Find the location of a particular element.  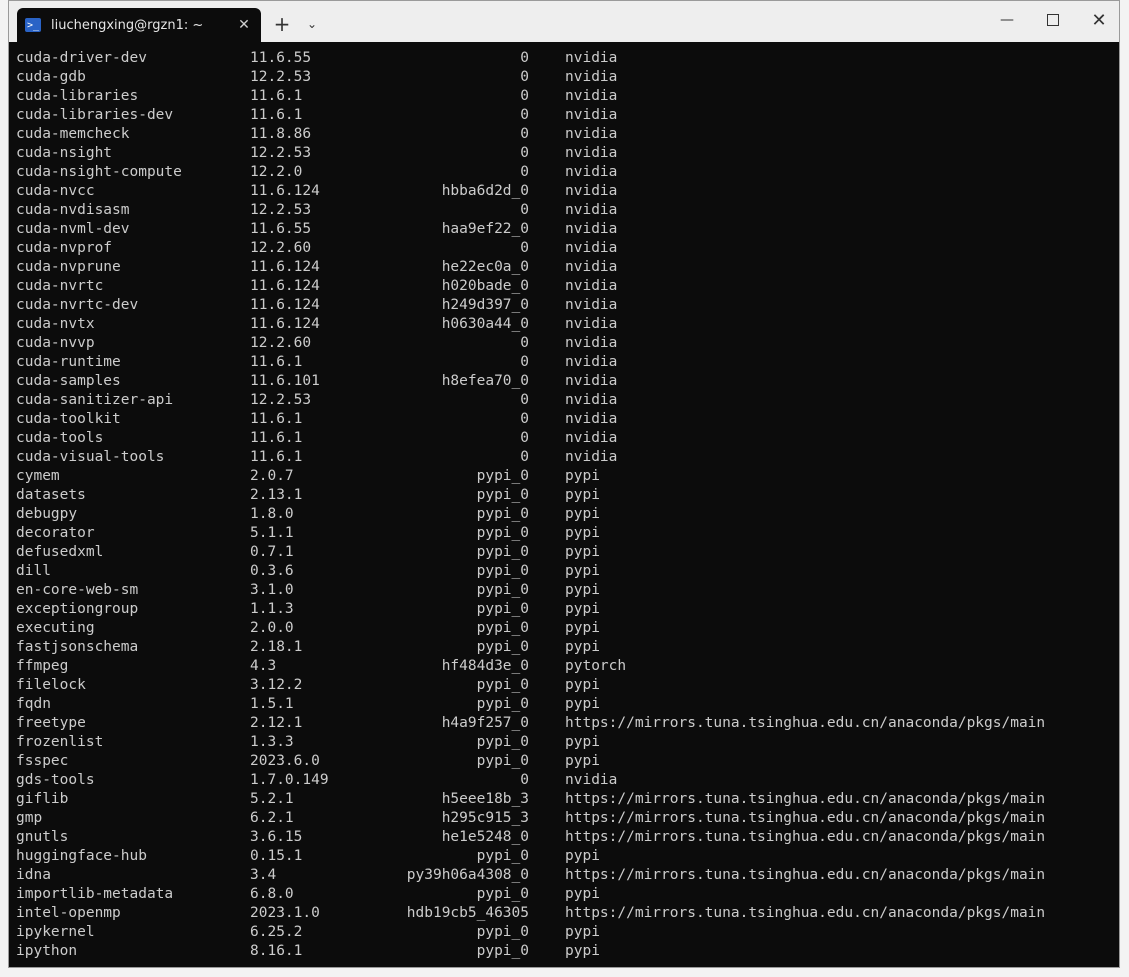

scrollbar is located at coordinates (1115, 504).